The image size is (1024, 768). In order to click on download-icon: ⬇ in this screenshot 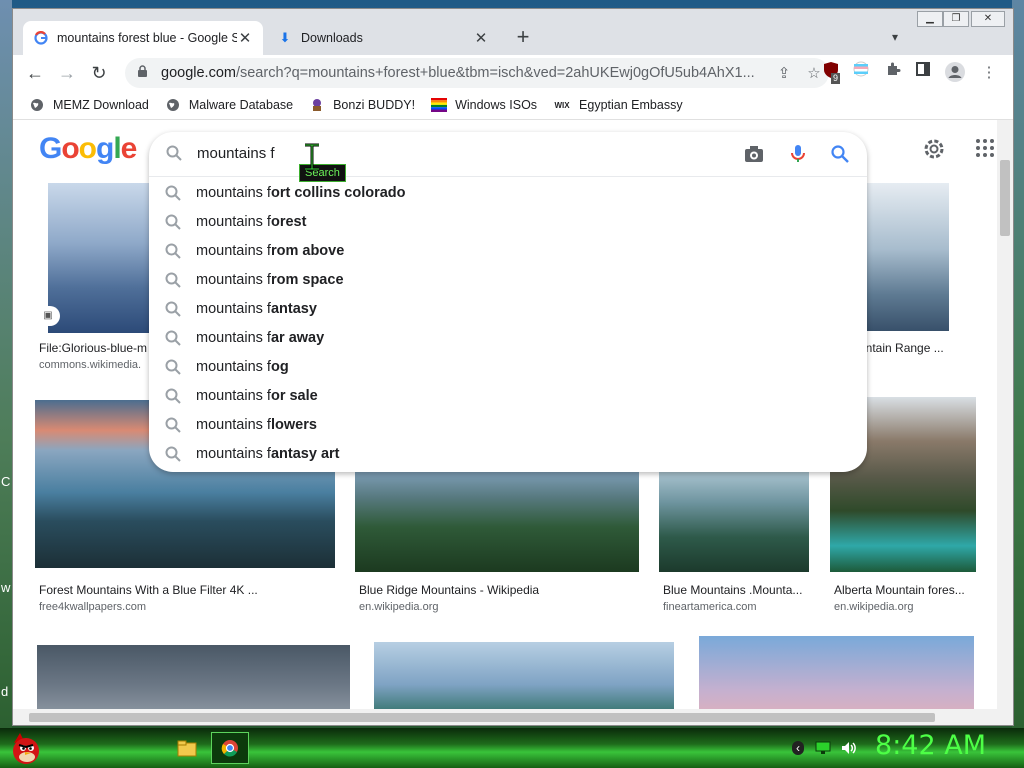, I will do `click(285, 37)`.